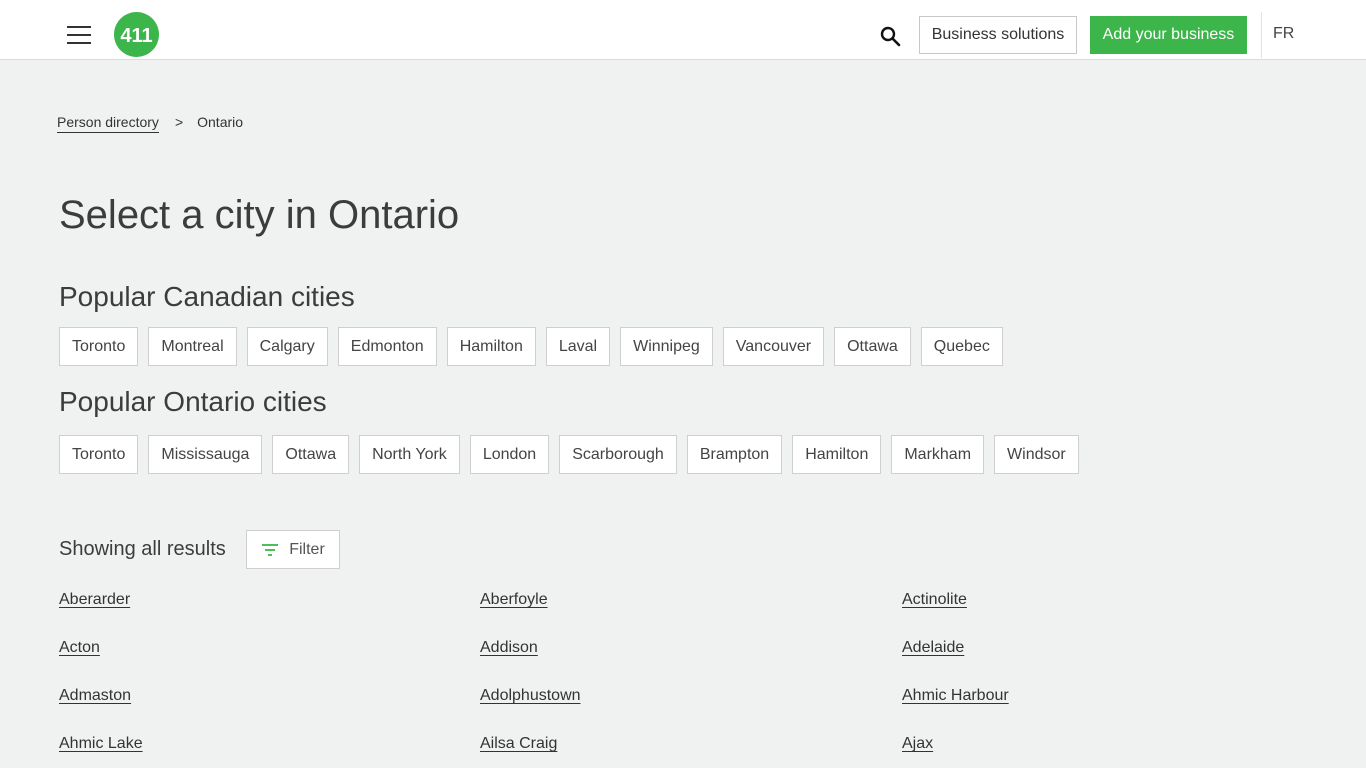 The image size is (1366, 768). What do you see at coordinates (509, 647) in the screenshot?
I see `city-link-addison: Addison` at bounding box center [509, 647].